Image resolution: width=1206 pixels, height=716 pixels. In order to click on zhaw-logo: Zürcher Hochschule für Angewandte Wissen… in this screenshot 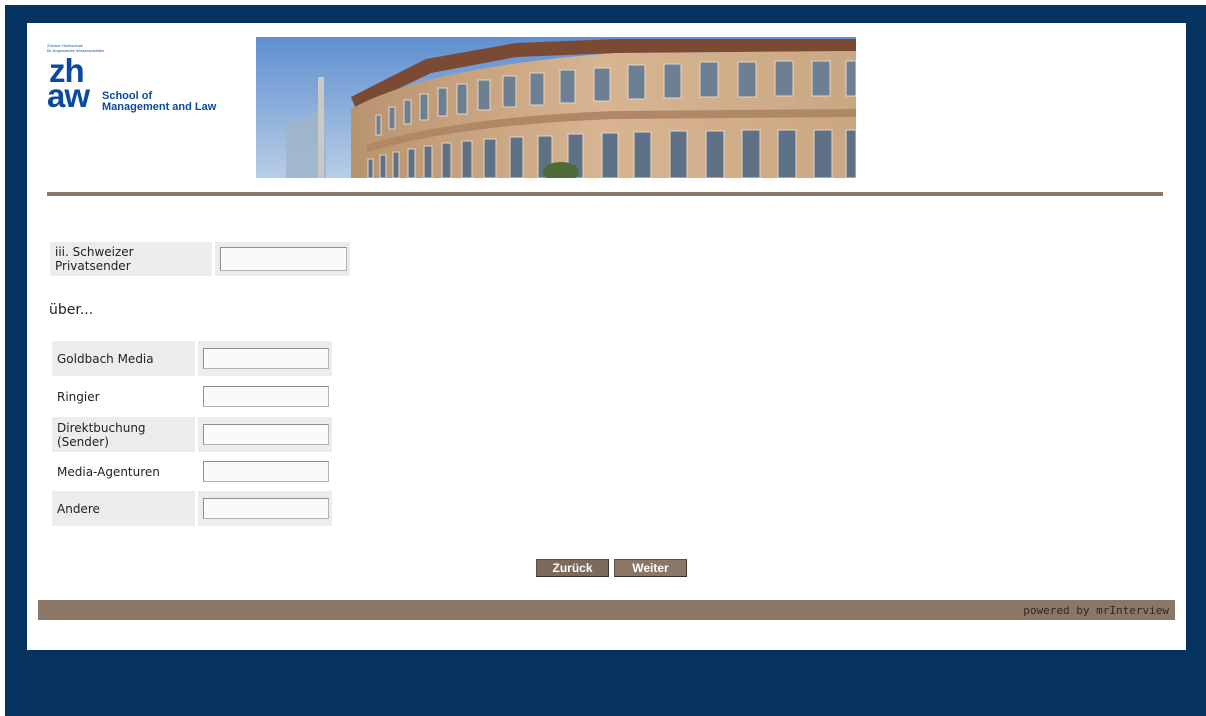, I will do `click(142, 83)`.